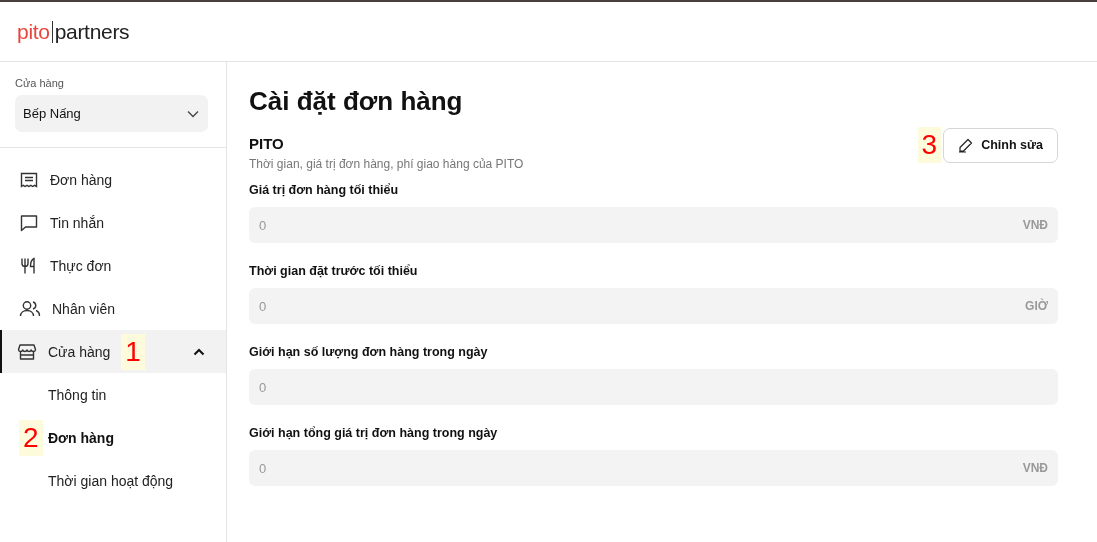 Image resolution: width=1097 pixels, height=542 pixels. What do you see at coordinates (113, 179) in the screenshot?
I see `nav-item: Đơn hàng` at bounding box center [113, 179].